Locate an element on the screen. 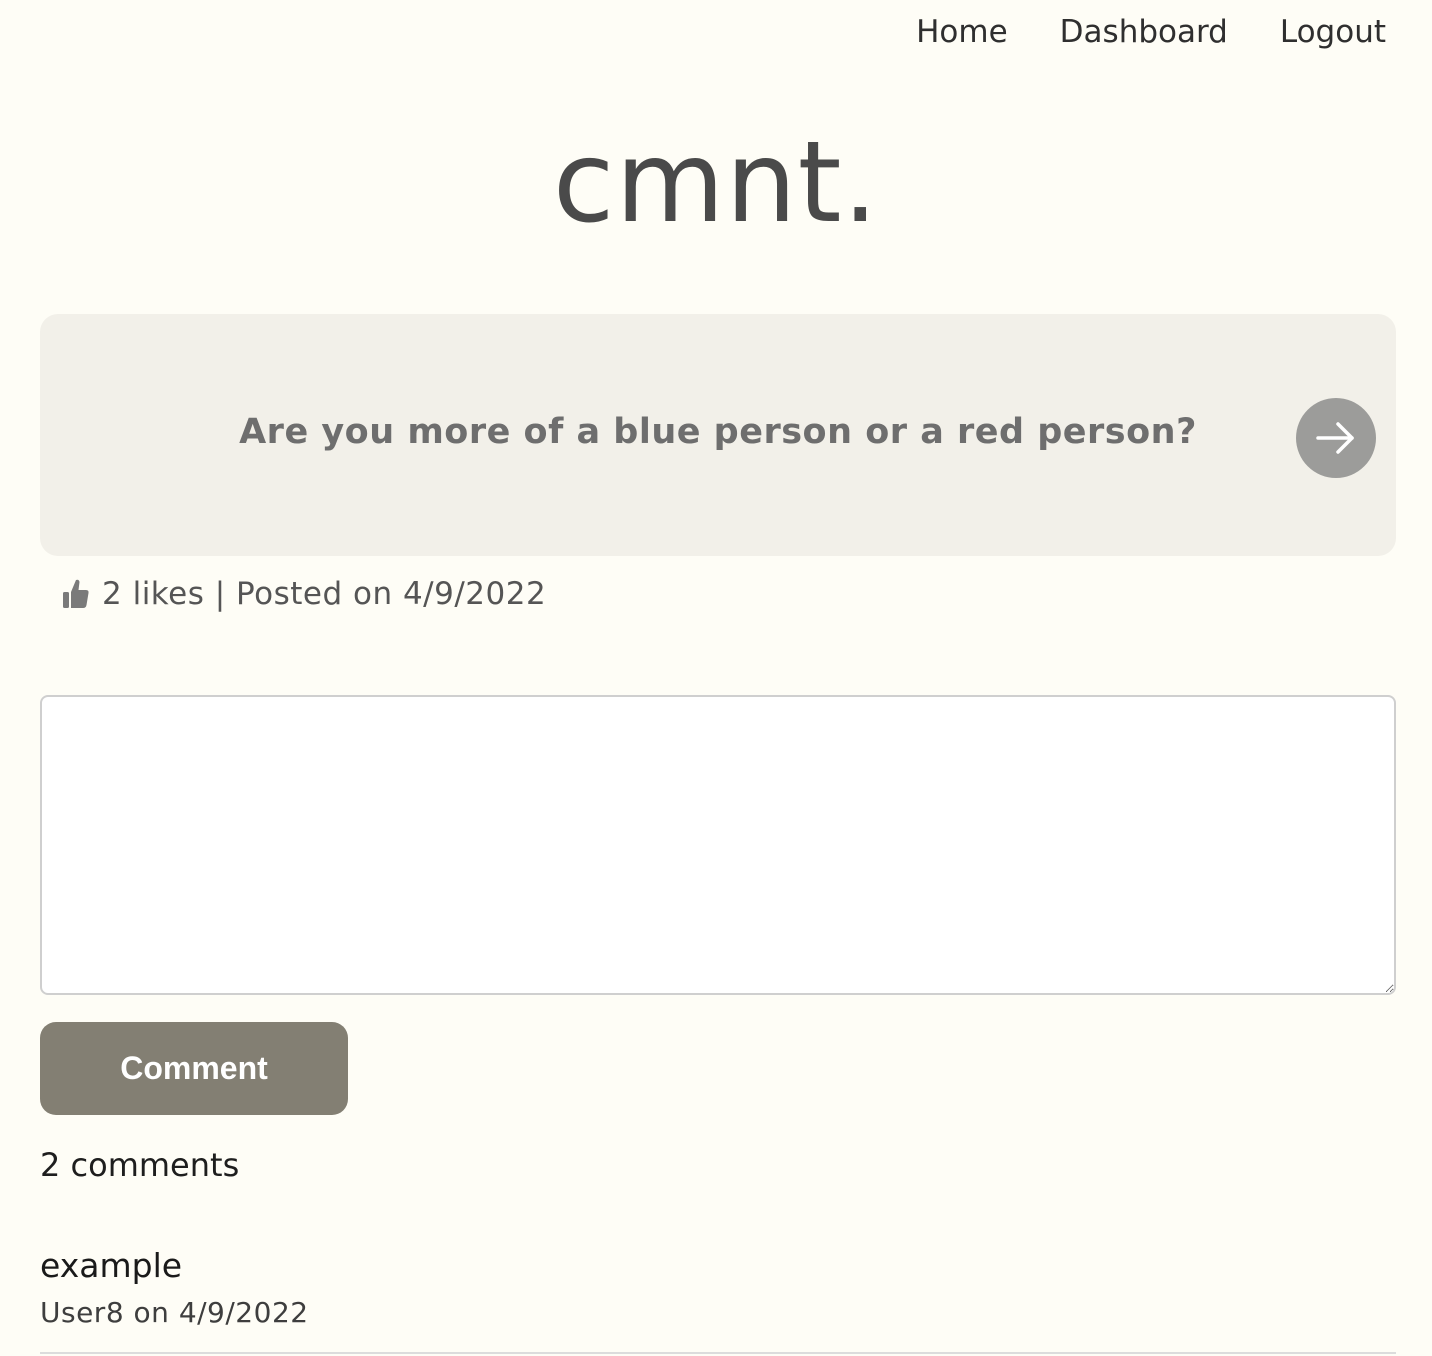 Image resolution: width=1432 pixels, height=1356 pixels. thumbs-up-icon is located at coordinates (76, 593).